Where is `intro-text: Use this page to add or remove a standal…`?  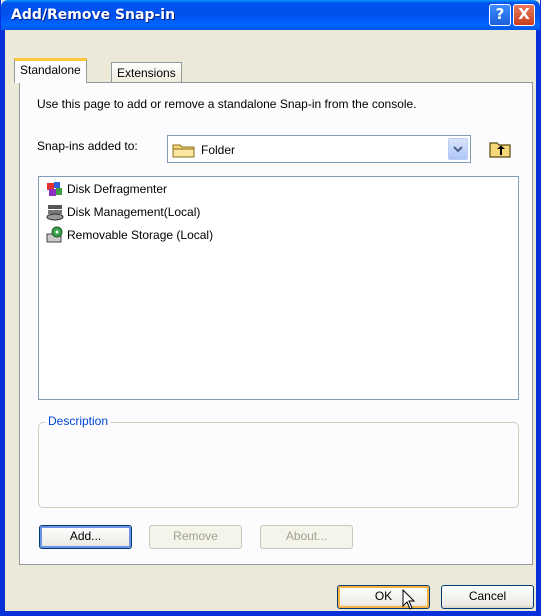 intro-text: Use this page to add or remove a standal… is located at coordinates (227, 104).